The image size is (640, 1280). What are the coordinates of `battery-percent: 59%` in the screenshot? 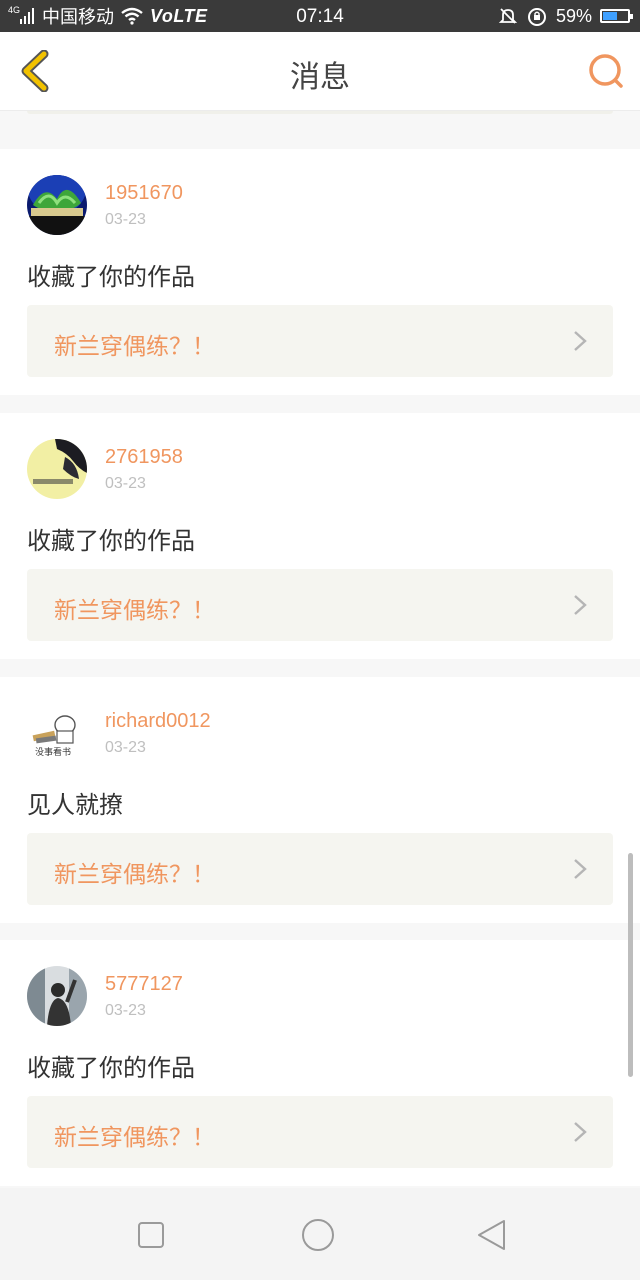 It's located at (573, 15).